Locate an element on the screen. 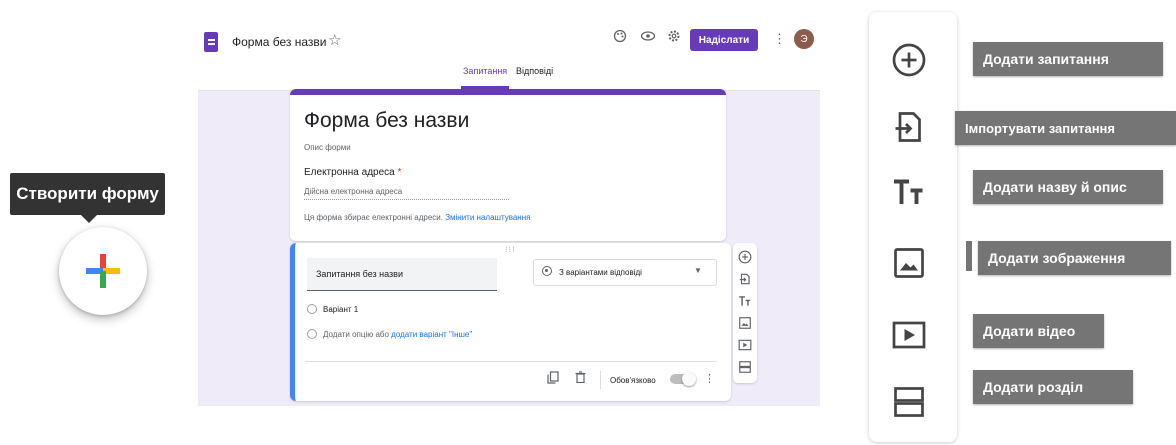 Image resolution: width=1176 pixels, height=445 pixels. change-settings-link: Змінити налаштування is located at coordinates (487, 217).